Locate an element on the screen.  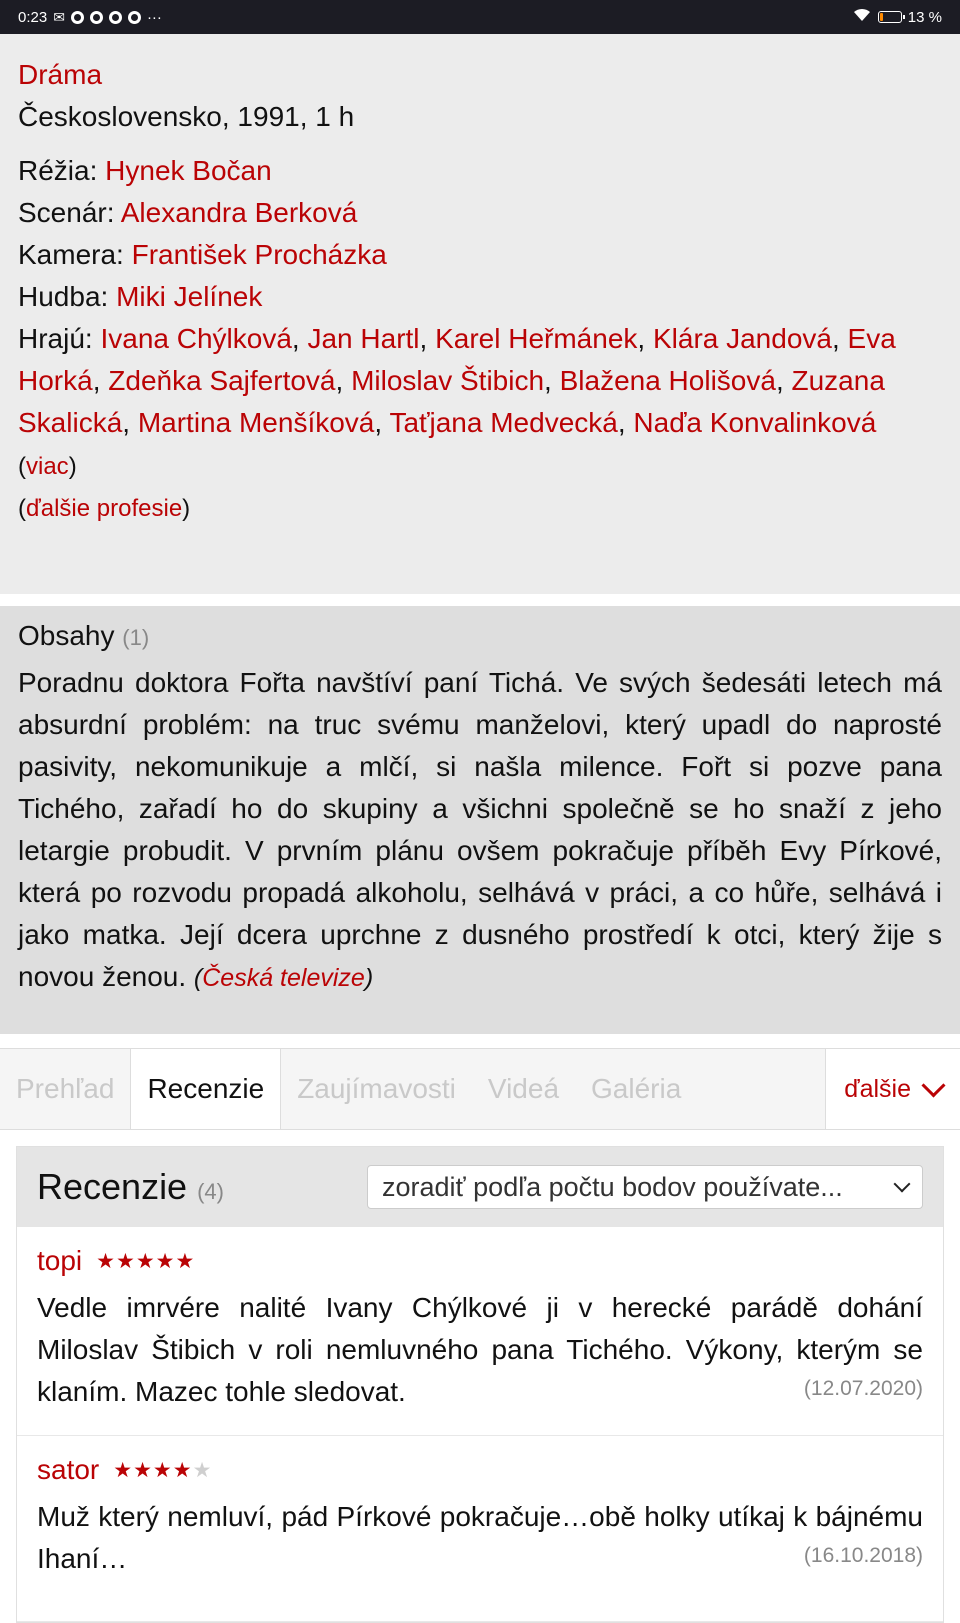
more-professions-line: (ďalšie profesie) is located at coordinates (104, 508).